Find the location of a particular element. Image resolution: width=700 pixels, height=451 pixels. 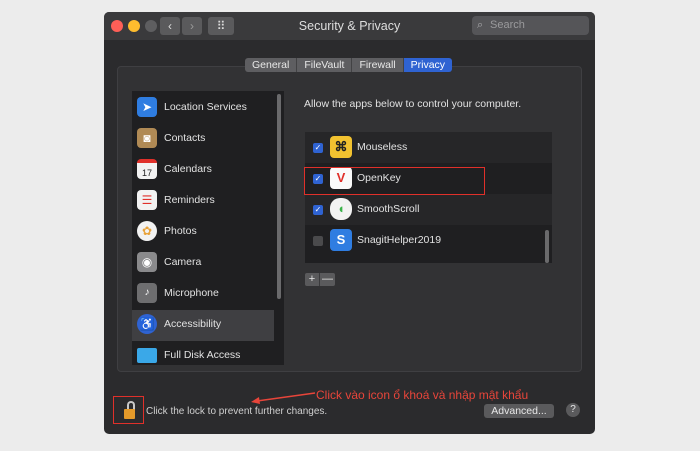

mouseless-command-icon: ⌘ is located at coordinates (341, 147).